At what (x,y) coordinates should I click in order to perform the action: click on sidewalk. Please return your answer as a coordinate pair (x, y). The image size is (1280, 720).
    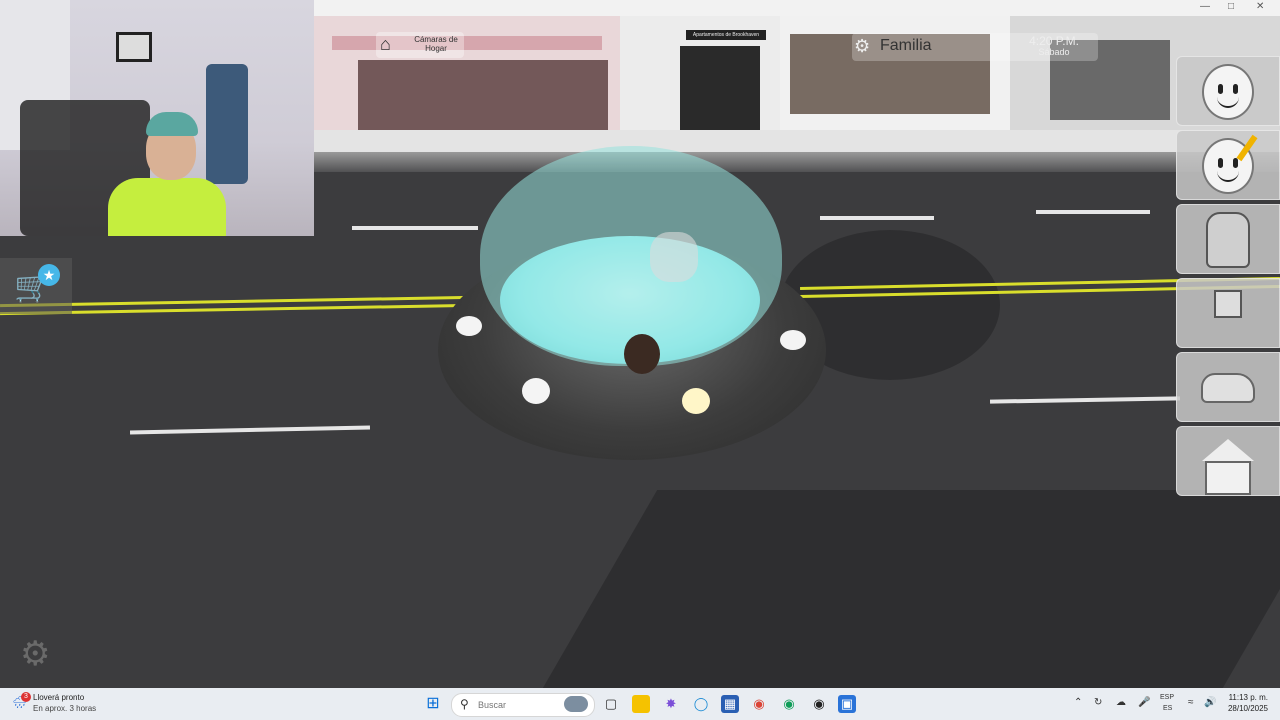
    Looking at the image, I should click on (797, 142).